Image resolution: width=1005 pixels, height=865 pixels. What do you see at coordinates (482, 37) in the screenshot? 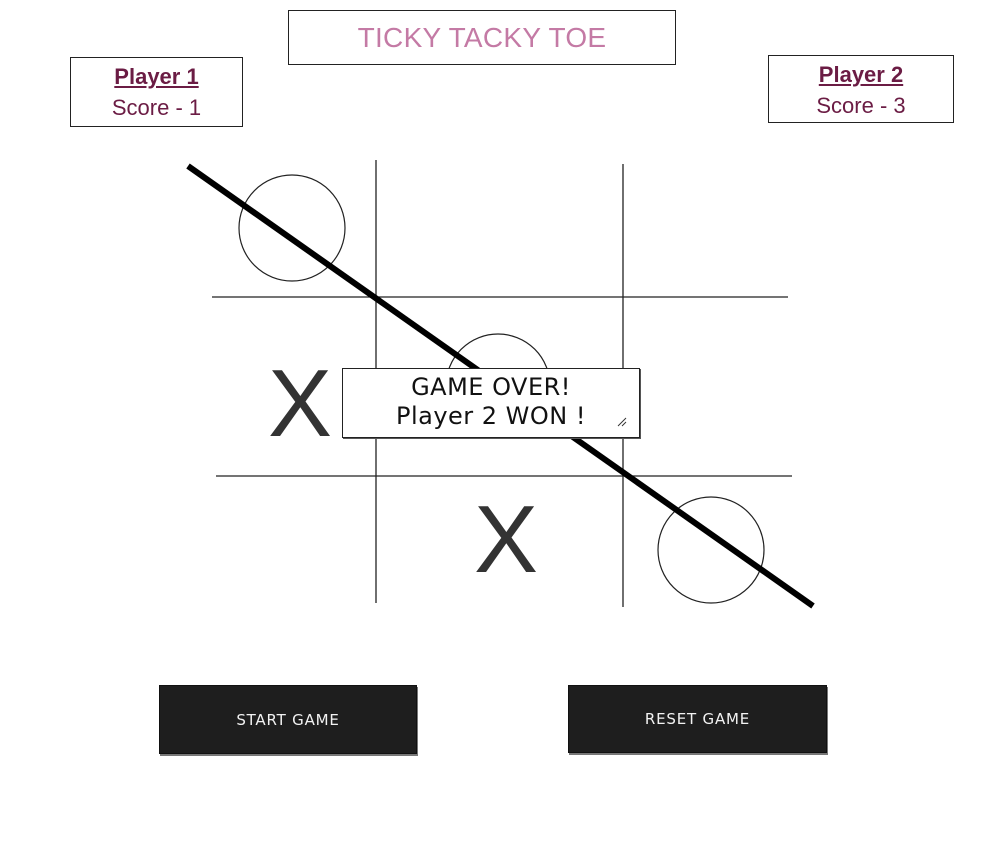
I see `game-title: TICKY TACKY TOE` at bounding box center [482, 37].